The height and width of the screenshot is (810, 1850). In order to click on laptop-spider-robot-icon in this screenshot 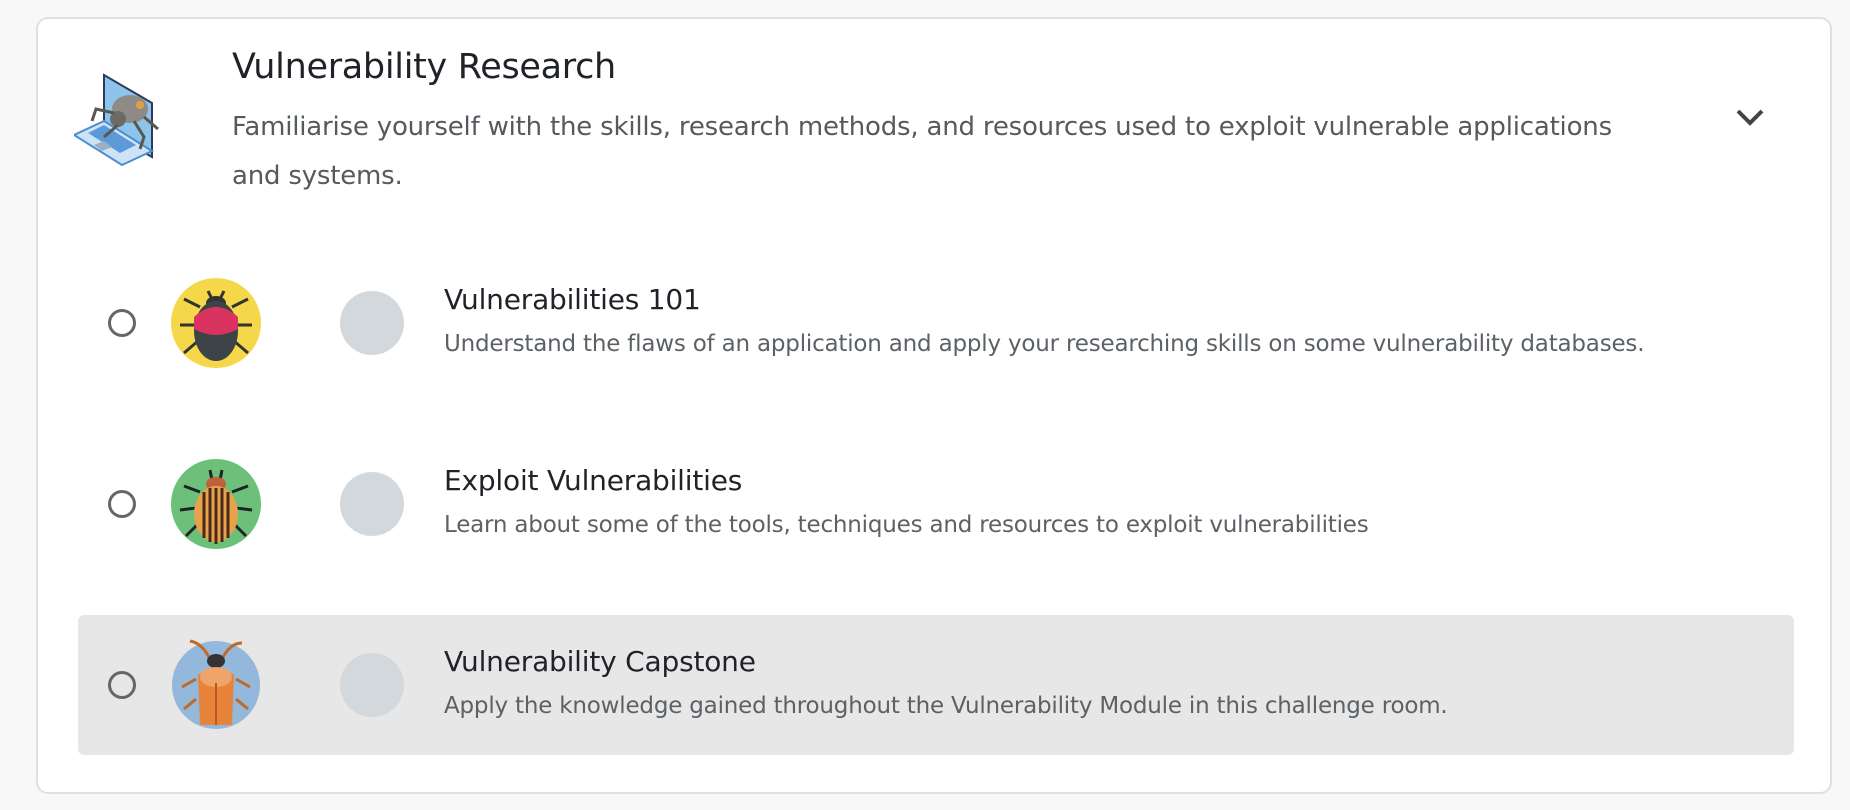, I will do `click(116, 120)`.